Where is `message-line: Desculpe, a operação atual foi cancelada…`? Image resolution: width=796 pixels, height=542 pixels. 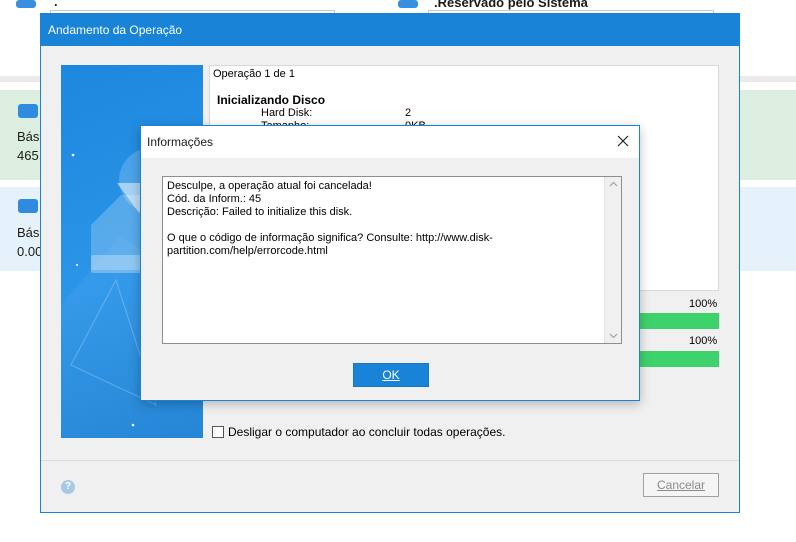
message-line: Desculpe, a operação atual foi cancelada… is located at coordinates (269, 186).